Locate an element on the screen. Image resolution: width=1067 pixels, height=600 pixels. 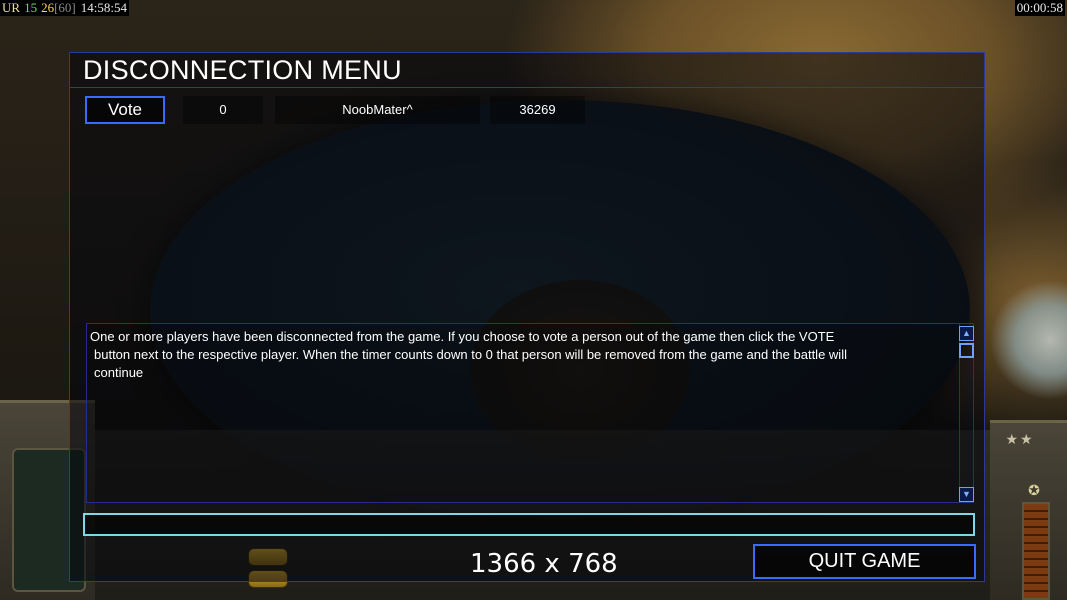
message-line: continue is located at coordinates (119, 372).